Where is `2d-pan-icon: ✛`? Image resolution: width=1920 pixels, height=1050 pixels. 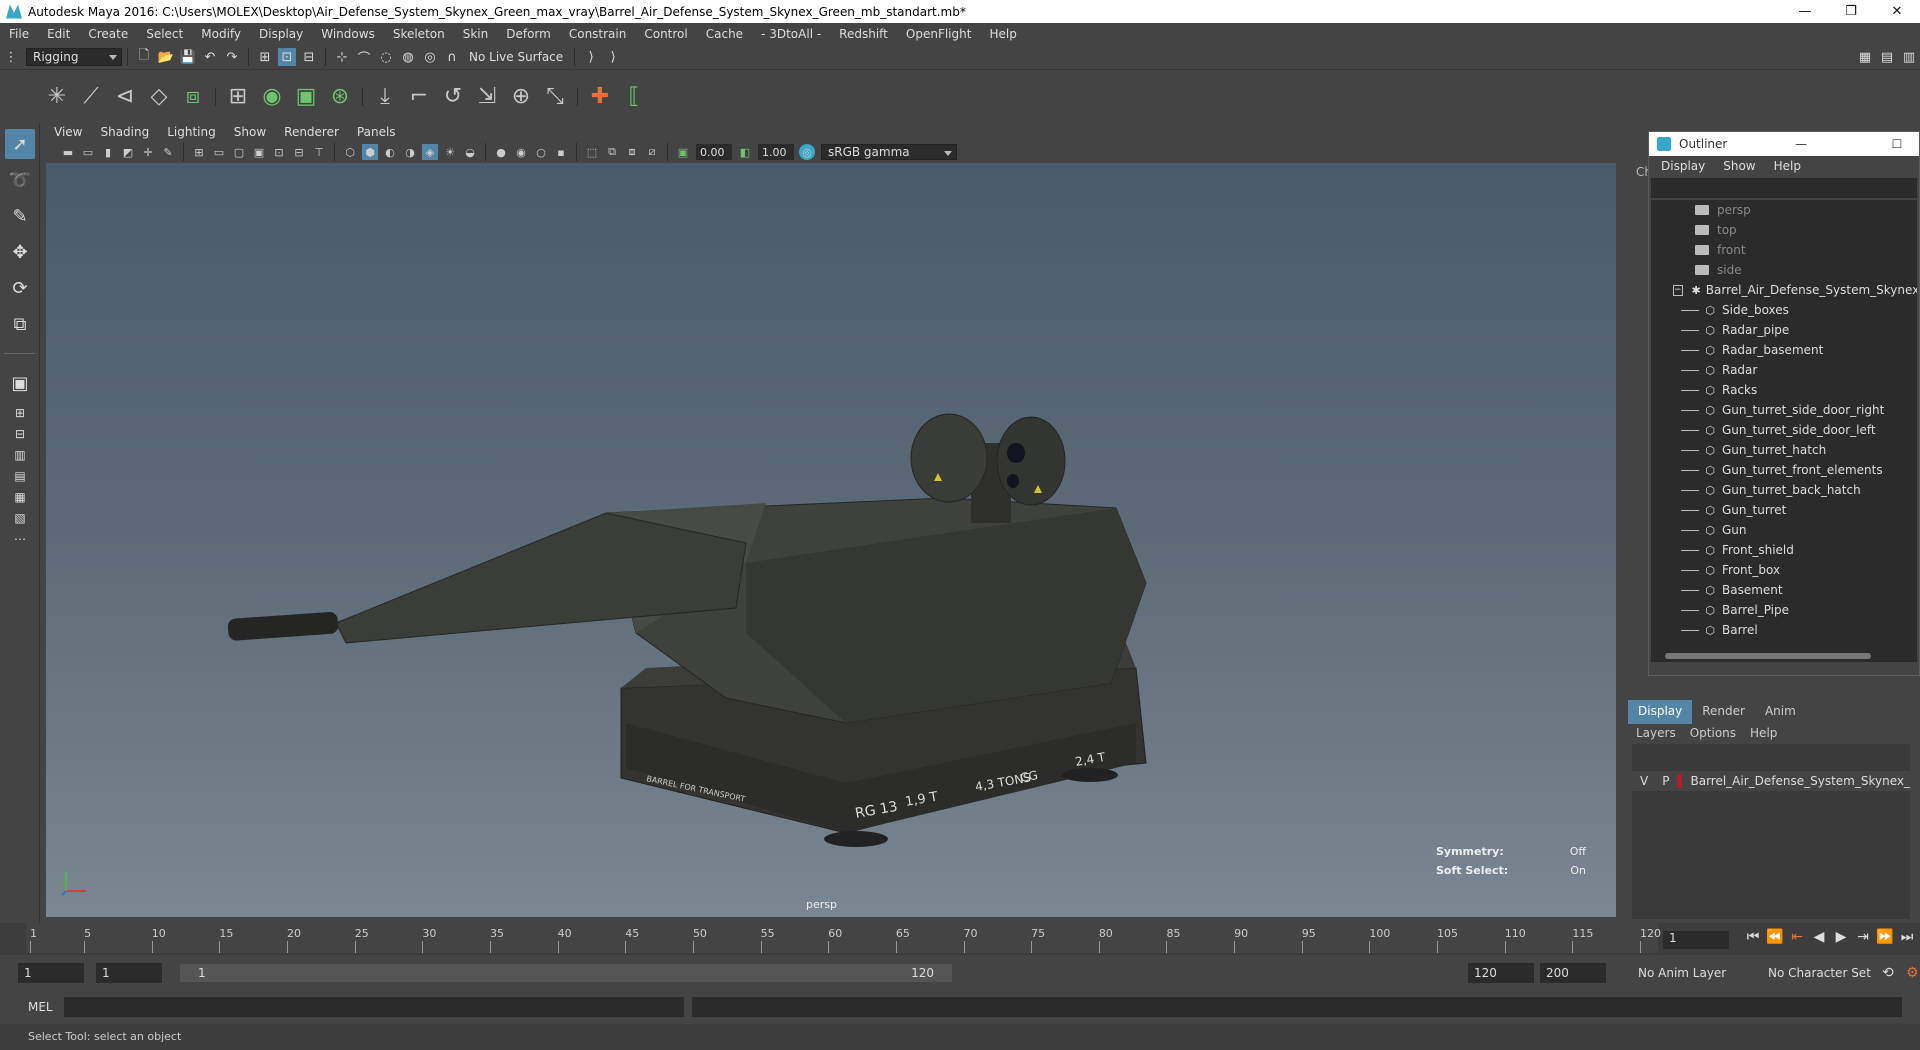
2d-pan-icon: ✛ is located at coordinates (148, 152).